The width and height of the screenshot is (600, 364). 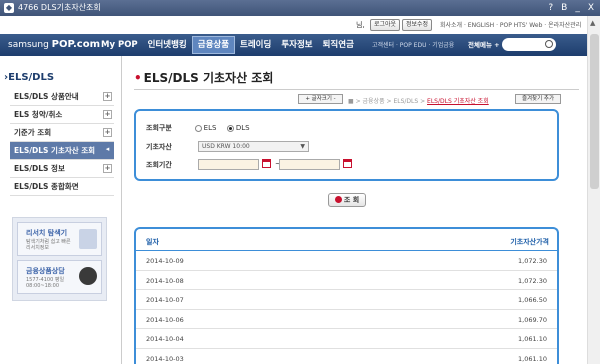 What do you see at coordinates (198, 128) in the screenshot?
I see `radio-els` at bounding box center [198, 128].